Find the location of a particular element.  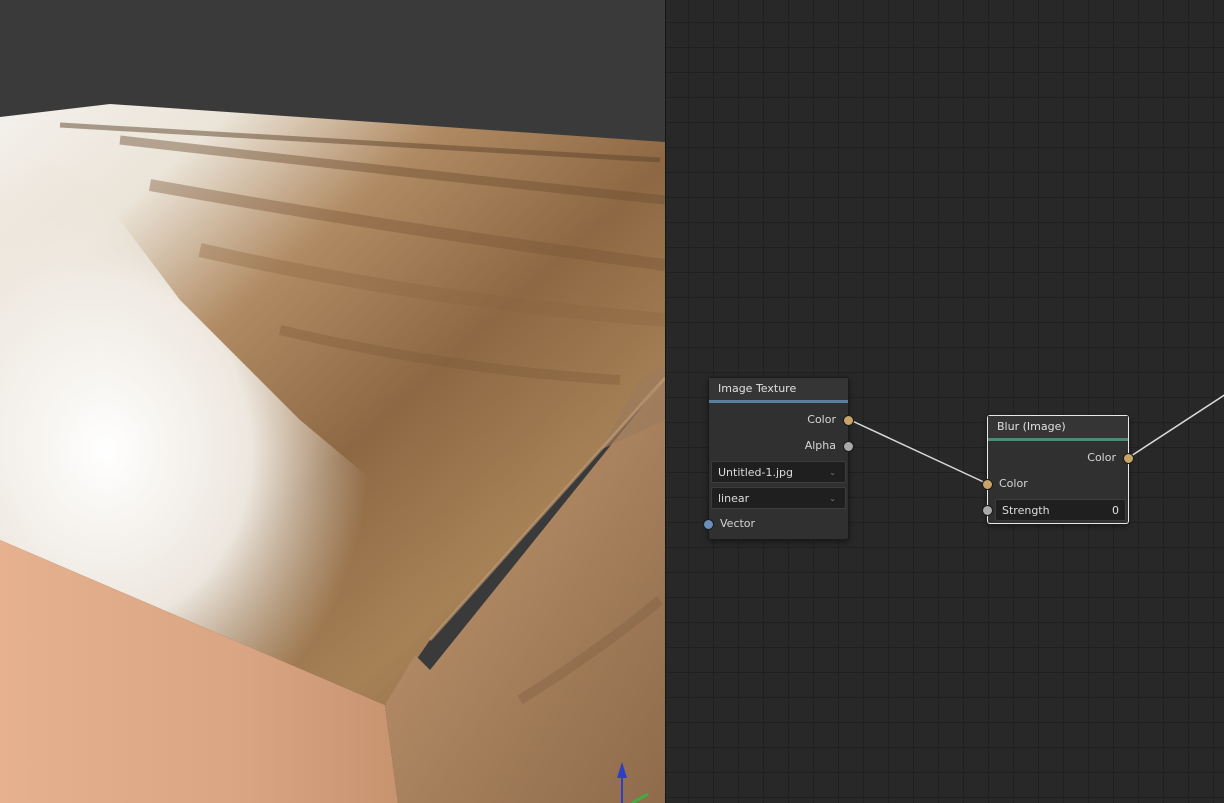

output-color-label: Color is located at coordinates (821, 419).